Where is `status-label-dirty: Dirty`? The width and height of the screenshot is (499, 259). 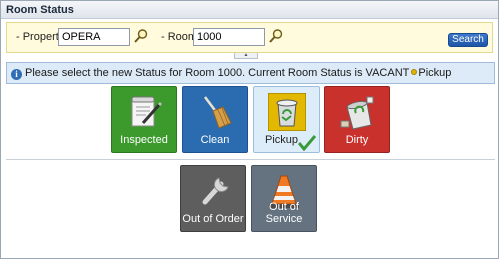
status-label-dirty: Dirty is located at coordinates (357, 140).